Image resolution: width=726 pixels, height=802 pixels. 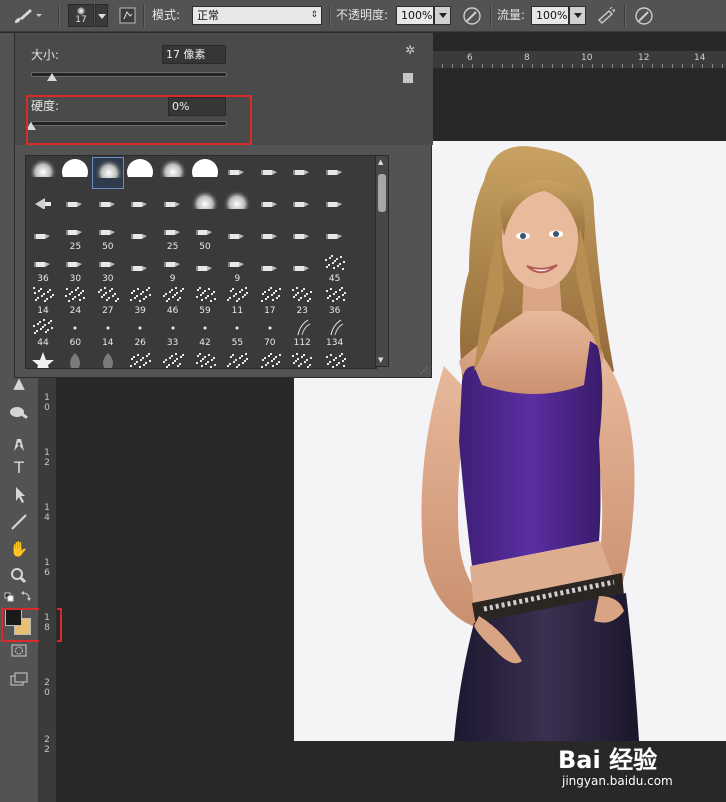 I want to click on quick-mask-button, so click(x=19, y=651).